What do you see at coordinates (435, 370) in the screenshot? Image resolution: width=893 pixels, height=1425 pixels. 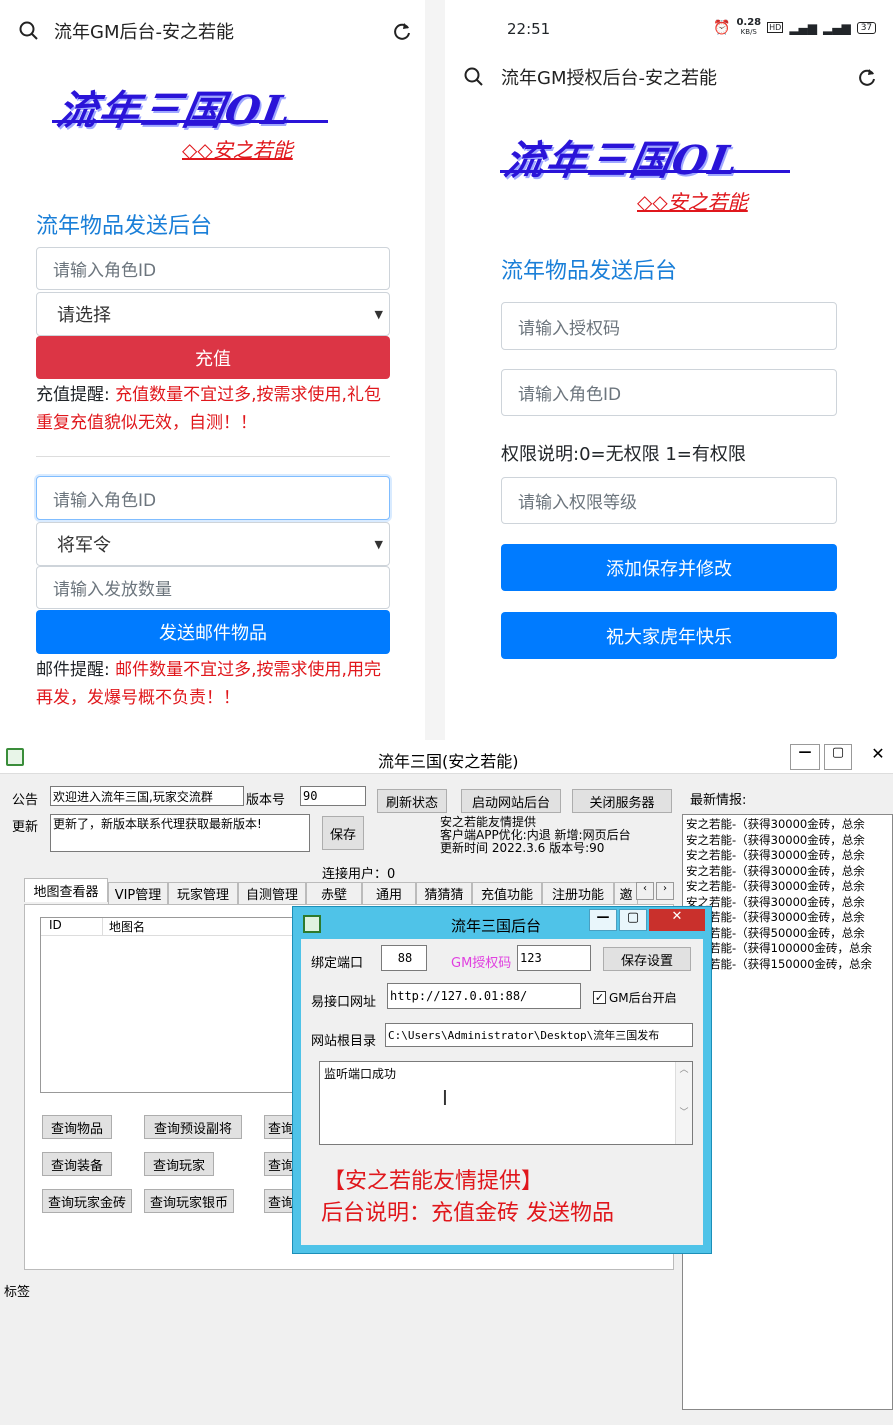 I see `phone-gap` at bounding box center [435, 370].